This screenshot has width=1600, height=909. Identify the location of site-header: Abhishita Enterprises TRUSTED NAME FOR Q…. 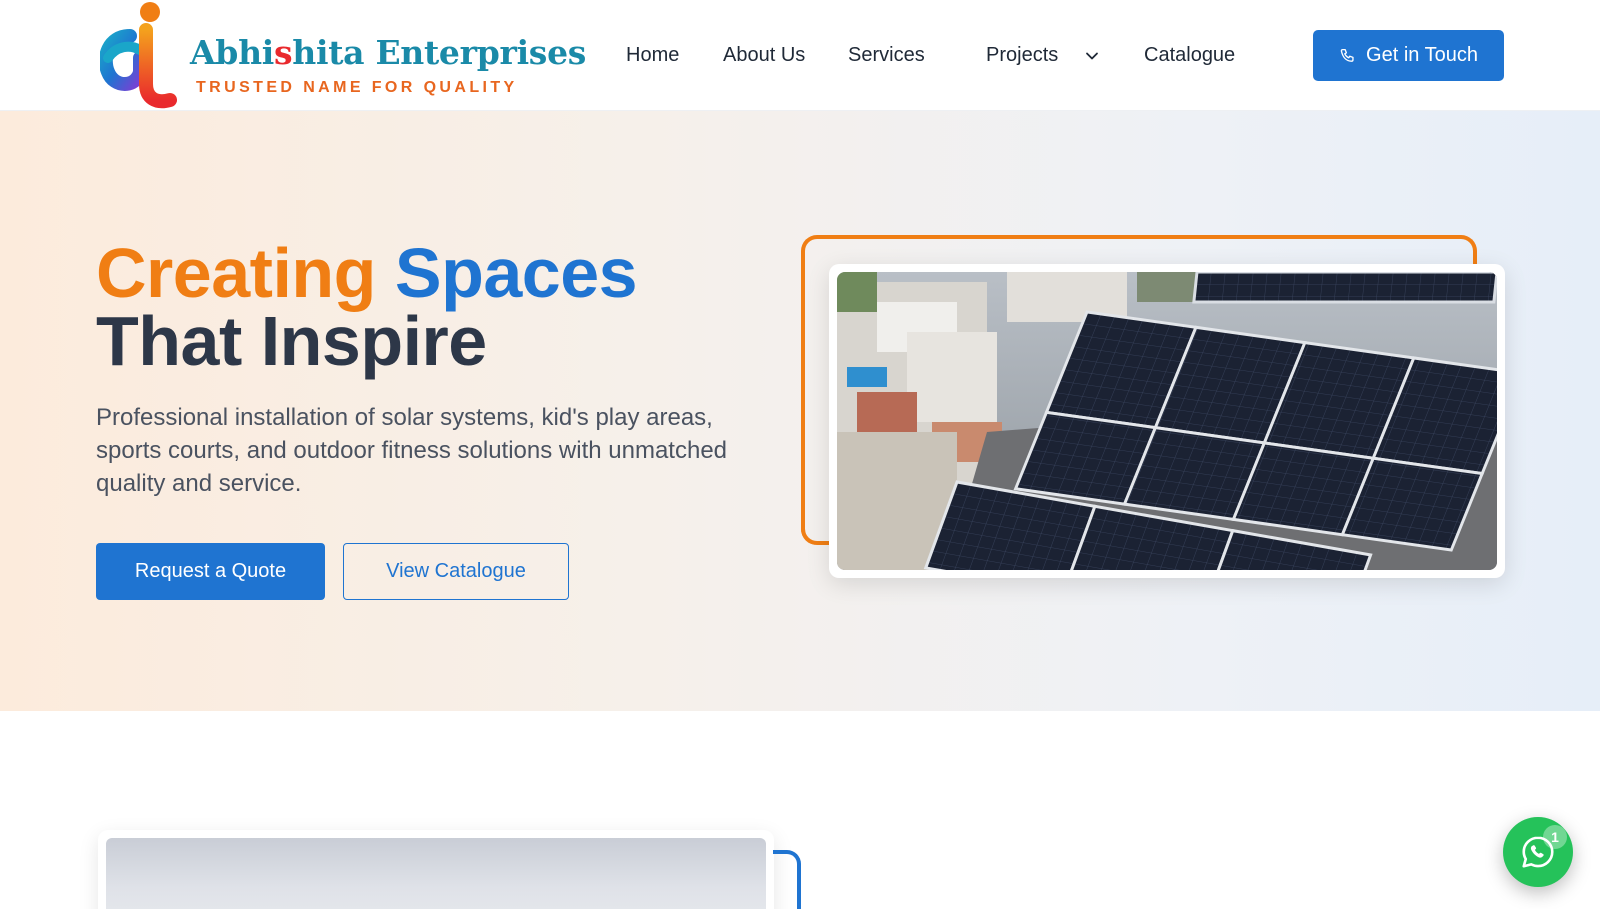
(800, 55).